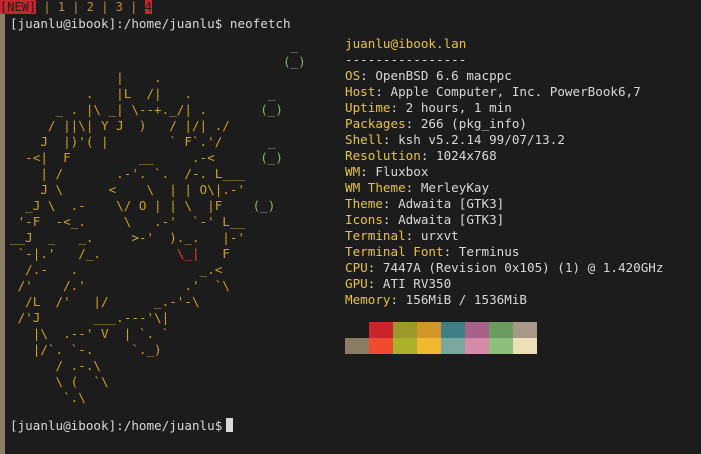 Image resolution: width=701 pixels, height=454 pixels. What do you see at coordinates (481, 139) in the screenshot?
I see `info-value: ksh v5.2.14 99/07/13.2` at bounding box center [481, 139].